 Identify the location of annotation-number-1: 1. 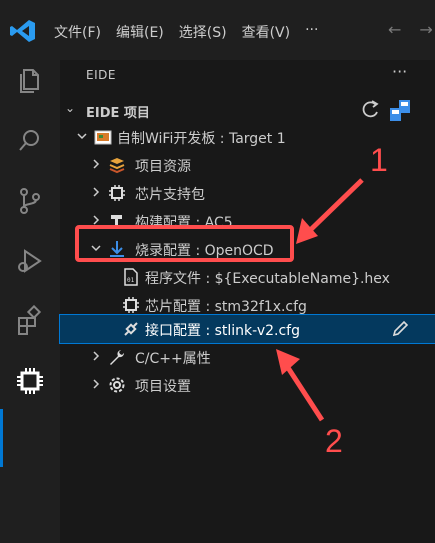
(379, 160).